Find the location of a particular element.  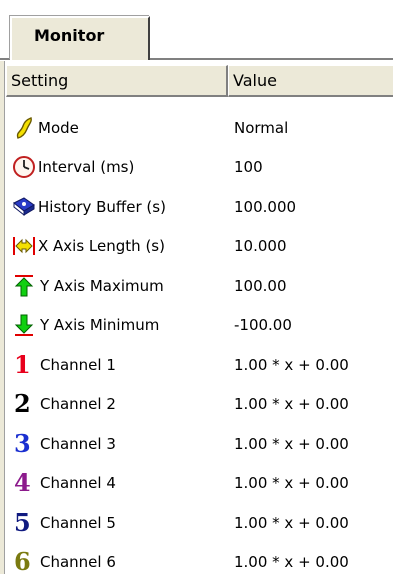

setting-value: 100.00 is located at coordinates (313, 286).